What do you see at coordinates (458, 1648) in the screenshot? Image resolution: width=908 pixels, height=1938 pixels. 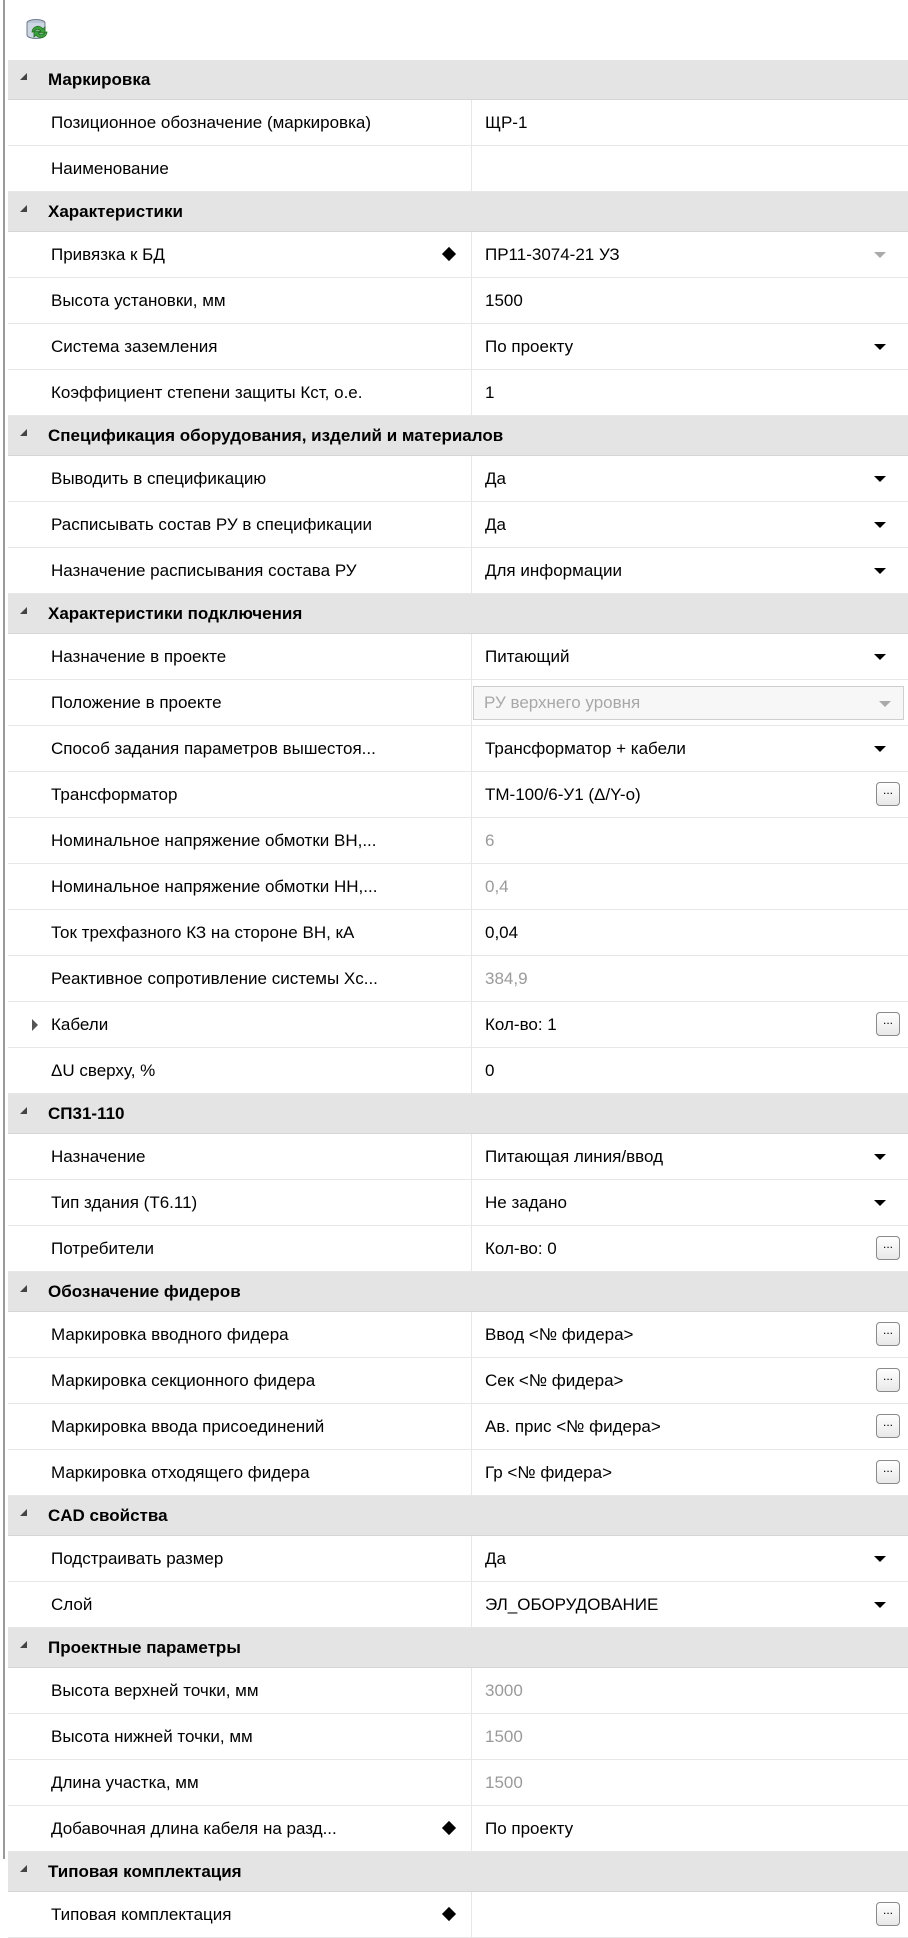 I see `category-project: Проектные параметры` at bounding box center [458, 1648].